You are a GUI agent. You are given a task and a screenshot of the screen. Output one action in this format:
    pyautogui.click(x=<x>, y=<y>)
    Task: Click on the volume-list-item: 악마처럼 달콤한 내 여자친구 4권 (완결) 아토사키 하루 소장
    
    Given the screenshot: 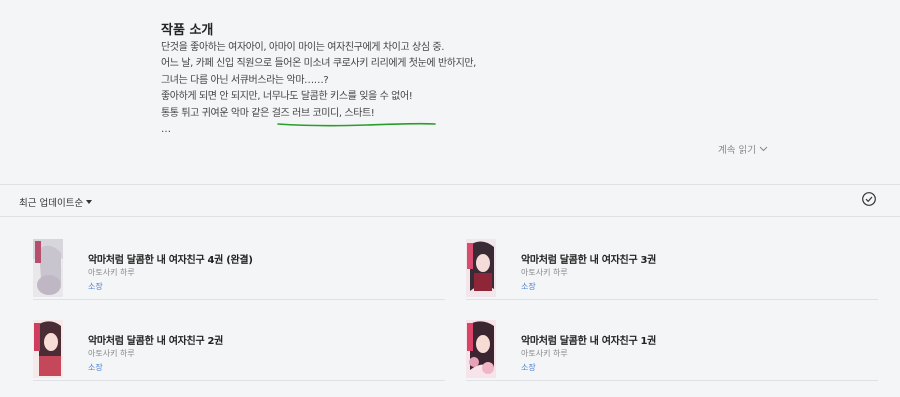 What is the action you would take?
    pyautogui.click(x=239, y=269)
    